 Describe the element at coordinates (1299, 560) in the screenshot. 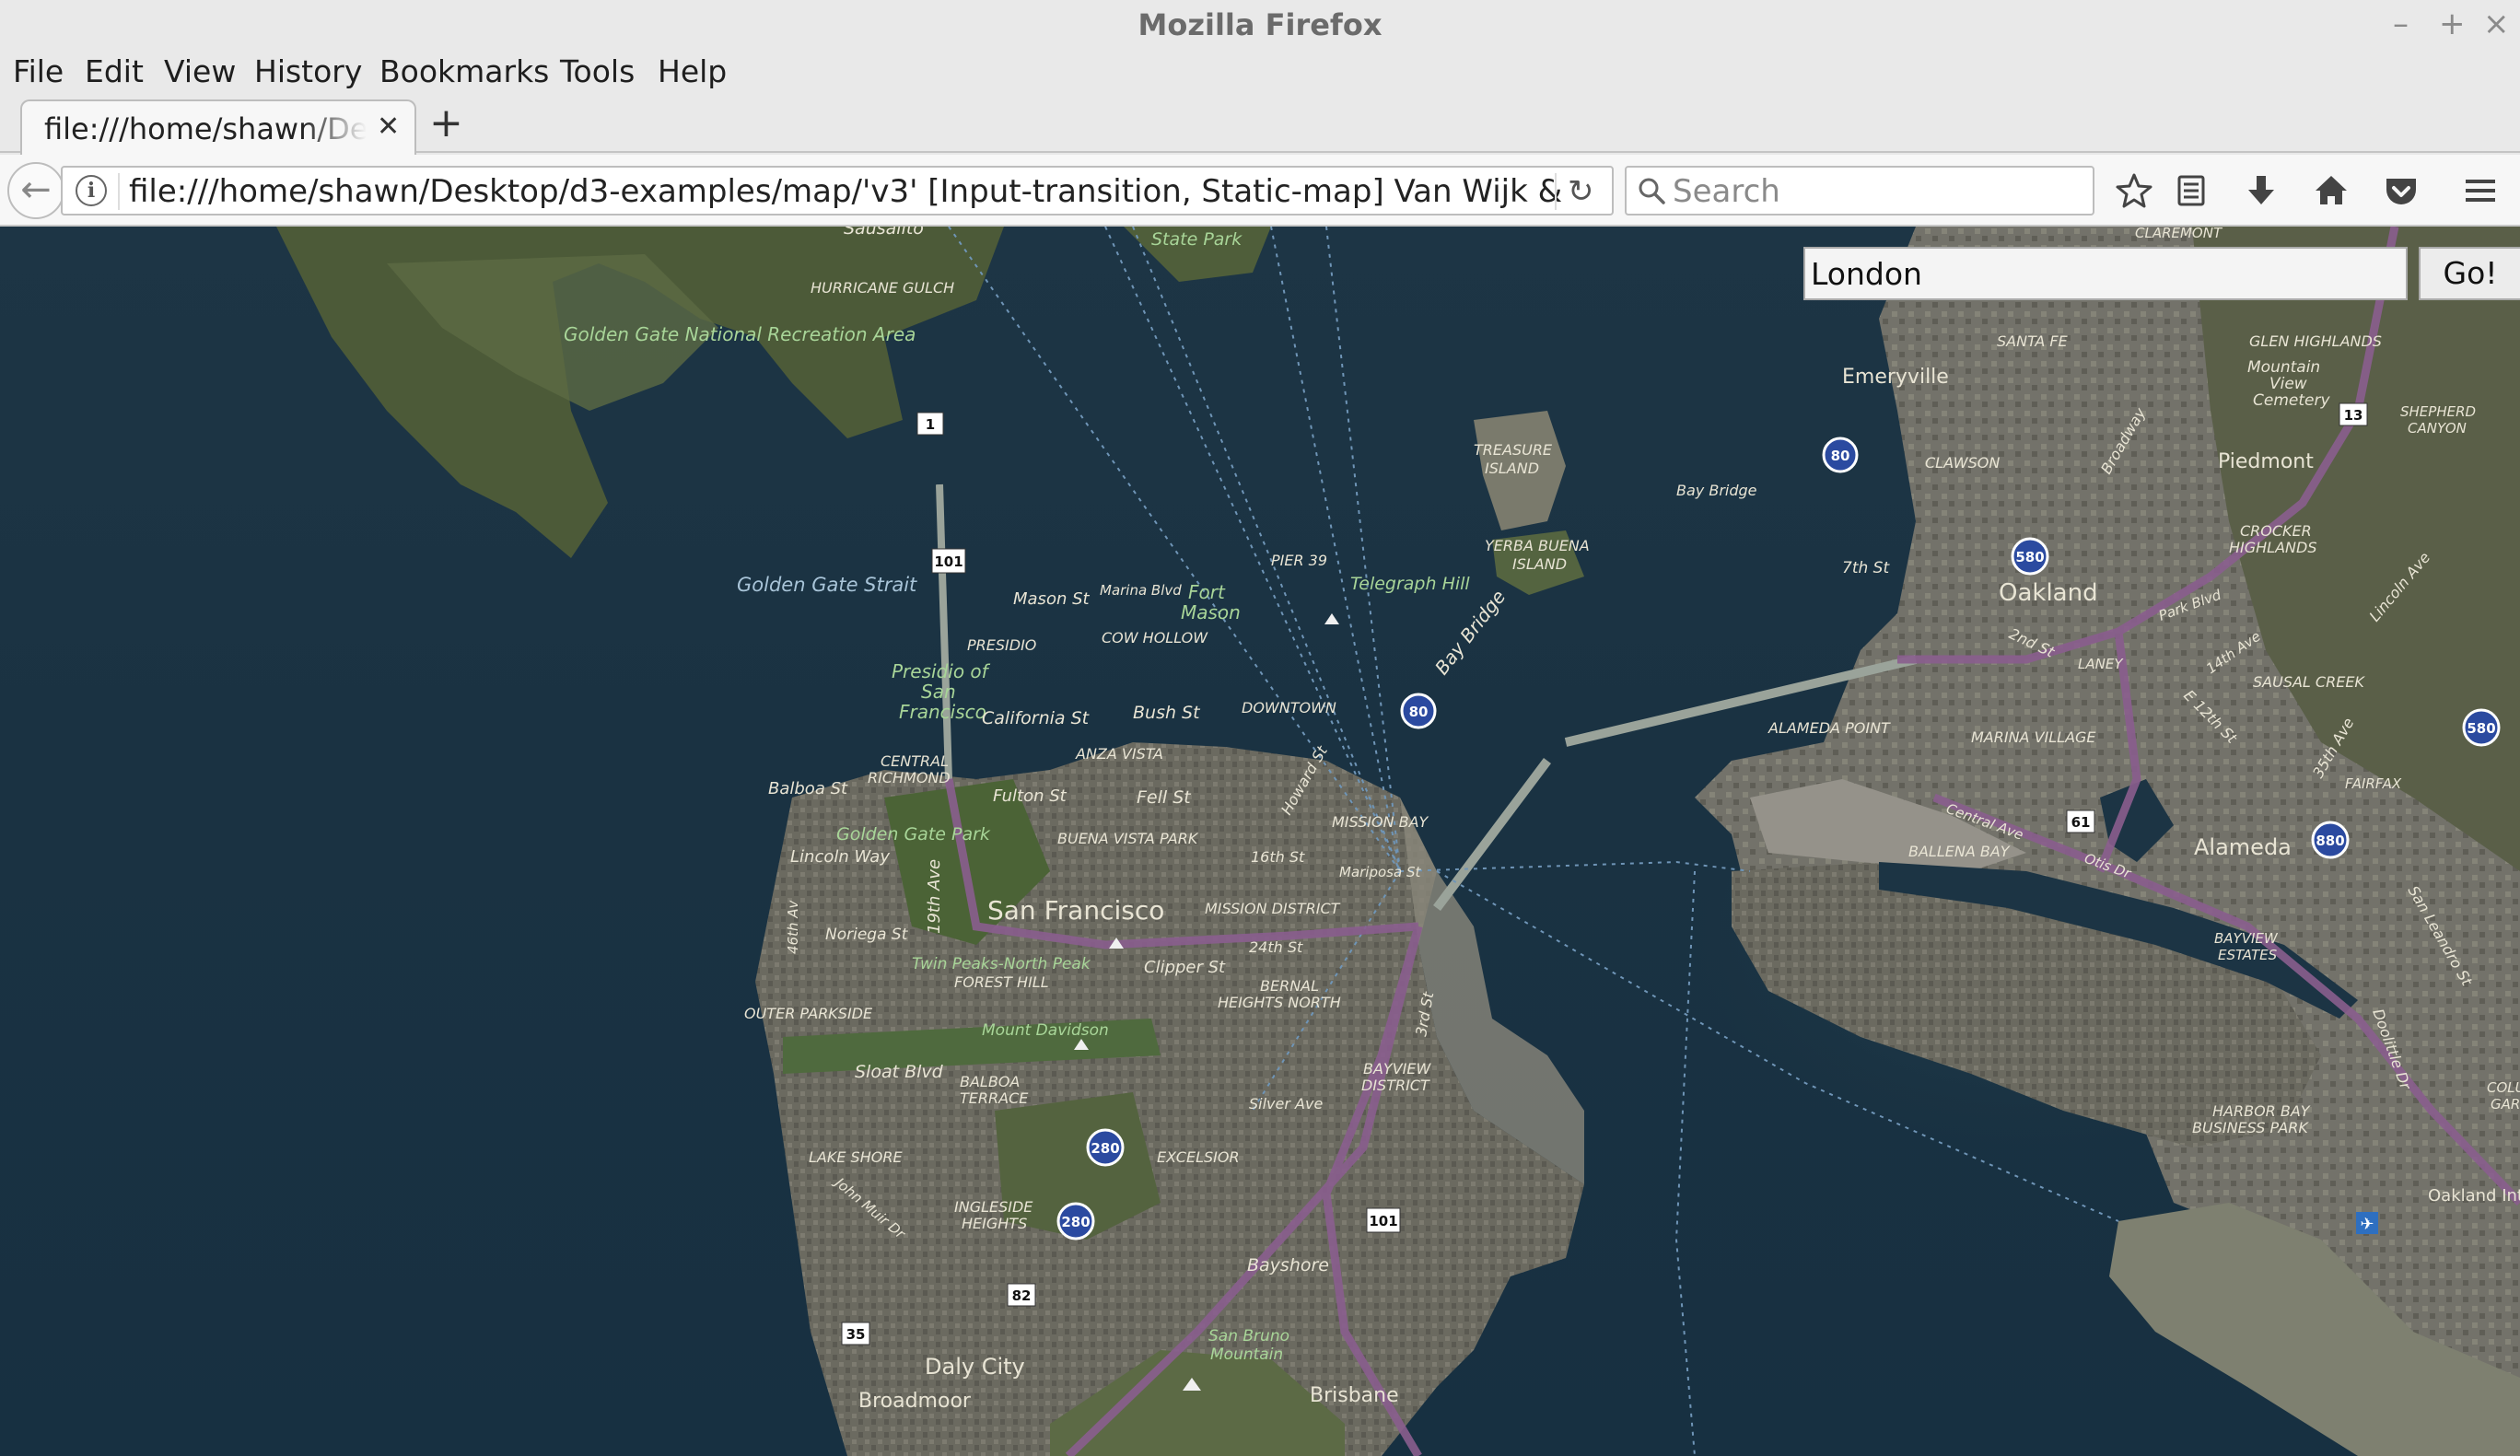

I see `label-pier39: PIER 39` at that location.